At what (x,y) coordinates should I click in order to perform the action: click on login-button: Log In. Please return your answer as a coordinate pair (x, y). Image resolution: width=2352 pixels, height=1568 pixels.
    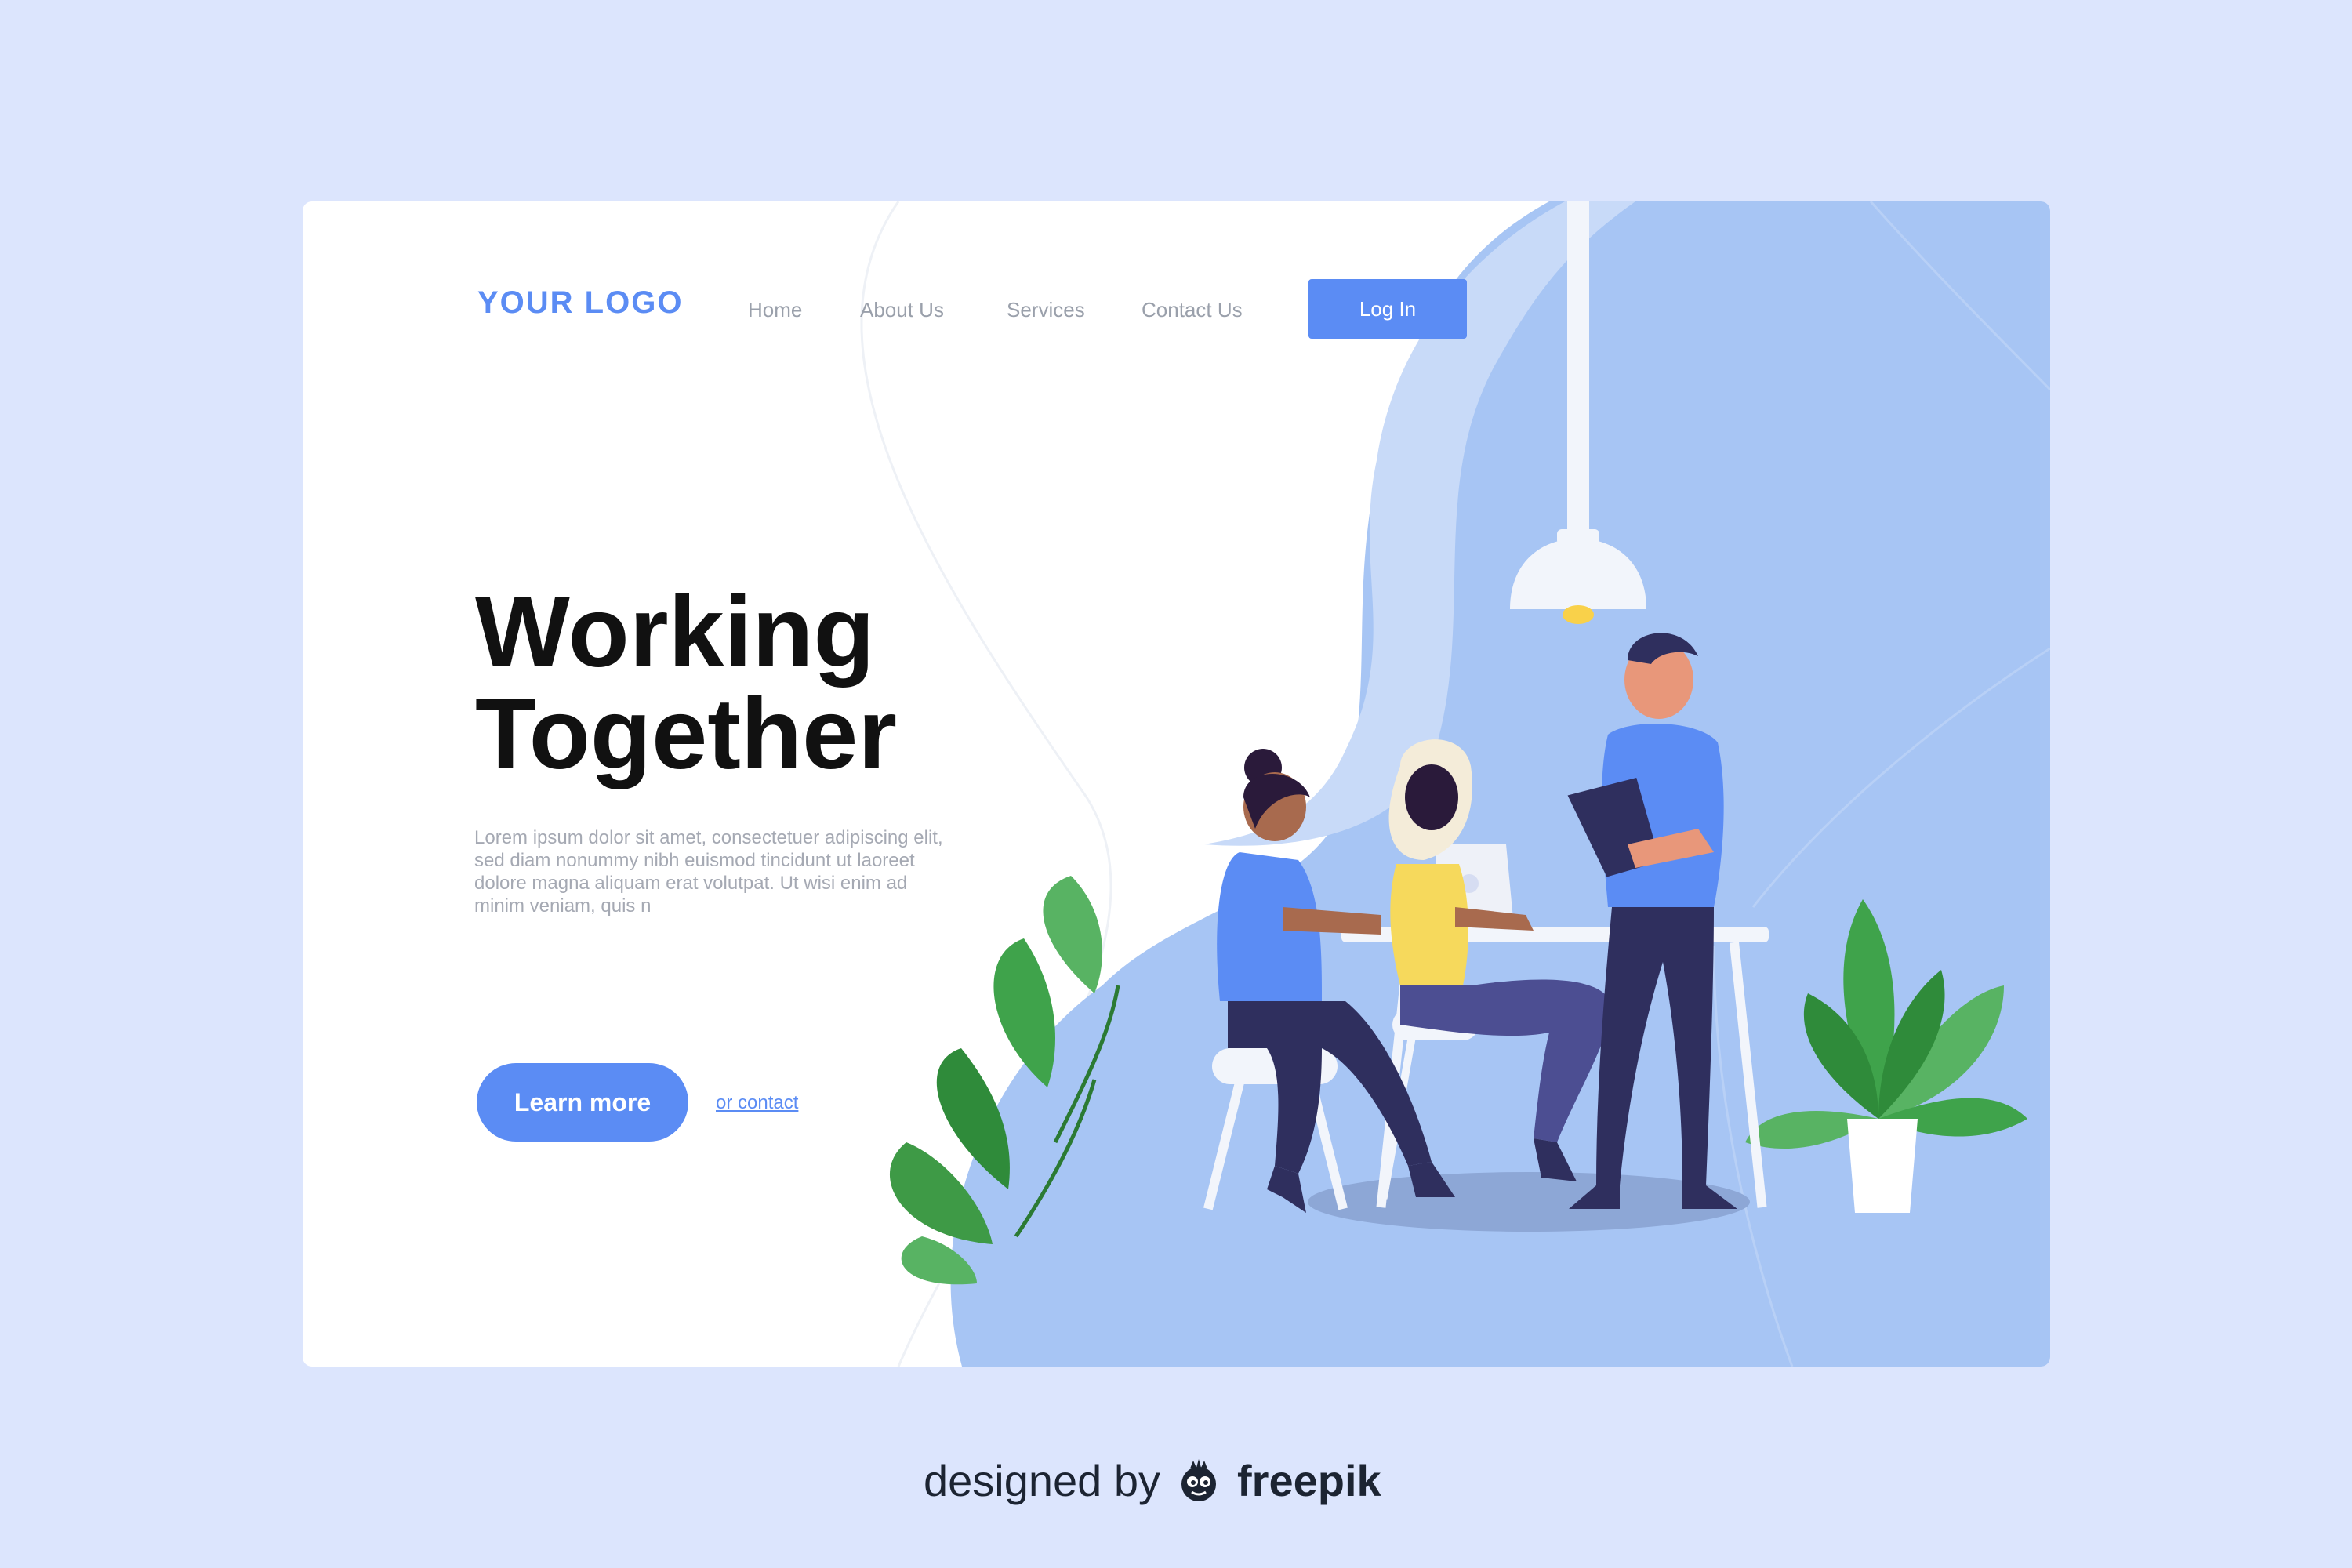
    Looking at the image, I should click on (1387, 309).